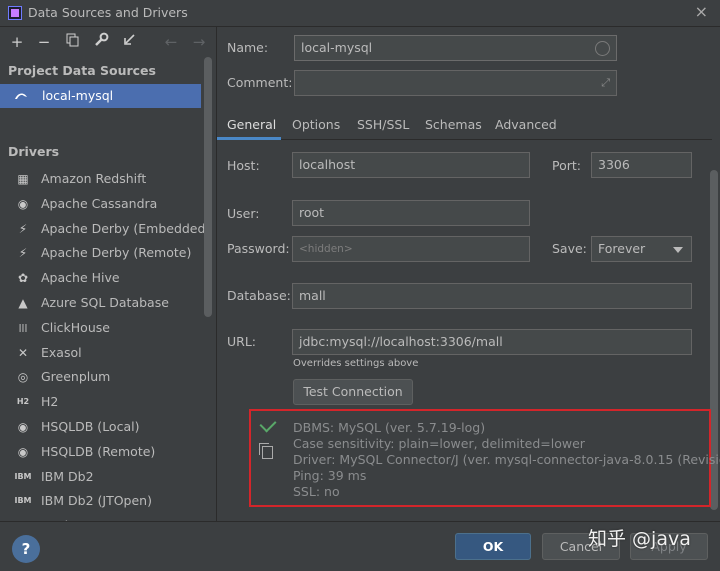 Image resolution: width=720 pixels, height=571 pixels. What do you see at coordinates (492, 296) in the screenshot?
I see `database-input: mall` at bounding box center [492, 296].